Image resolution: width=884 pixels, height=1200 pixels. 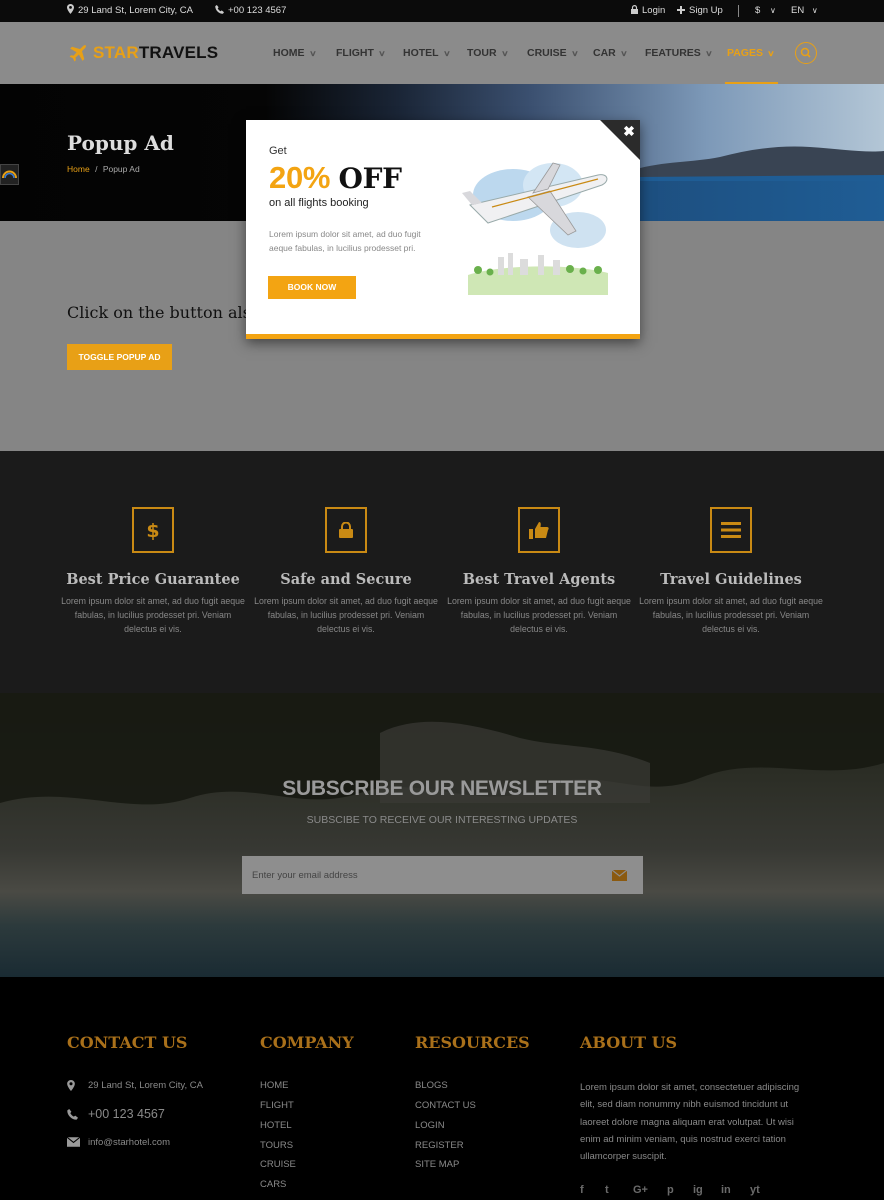 What do you see at coordinates (445, 1105) in the screenshot?
I see `footer-link-contact: CONTACT US` at bounding box center [445, 1105].